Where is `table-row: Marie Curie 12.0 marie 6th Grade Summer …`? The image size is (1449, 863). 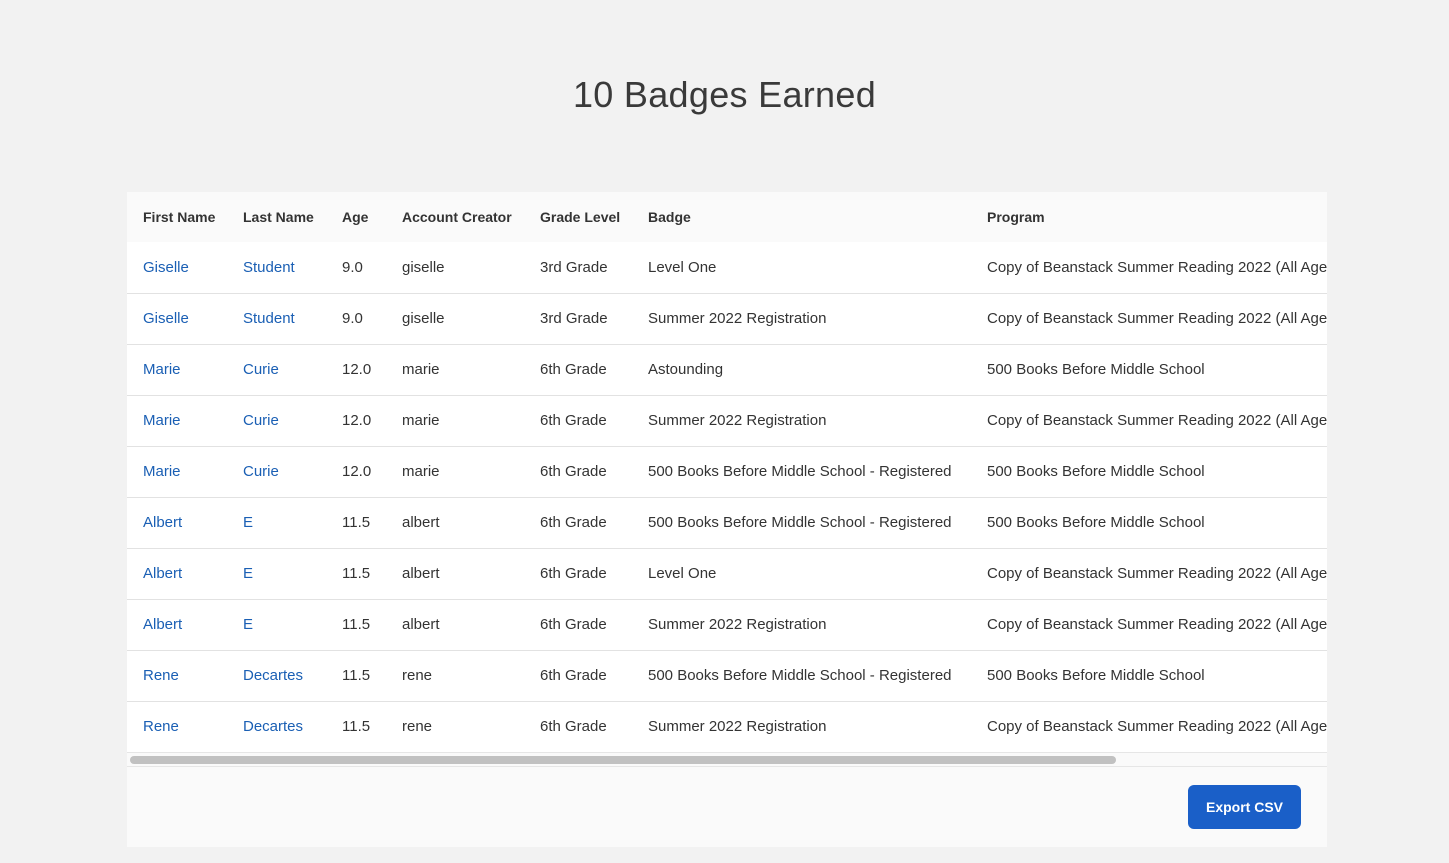 table-row: Marie Curie 12.0 marie 6th Grade Summer … is located at coordinates (727, 420).